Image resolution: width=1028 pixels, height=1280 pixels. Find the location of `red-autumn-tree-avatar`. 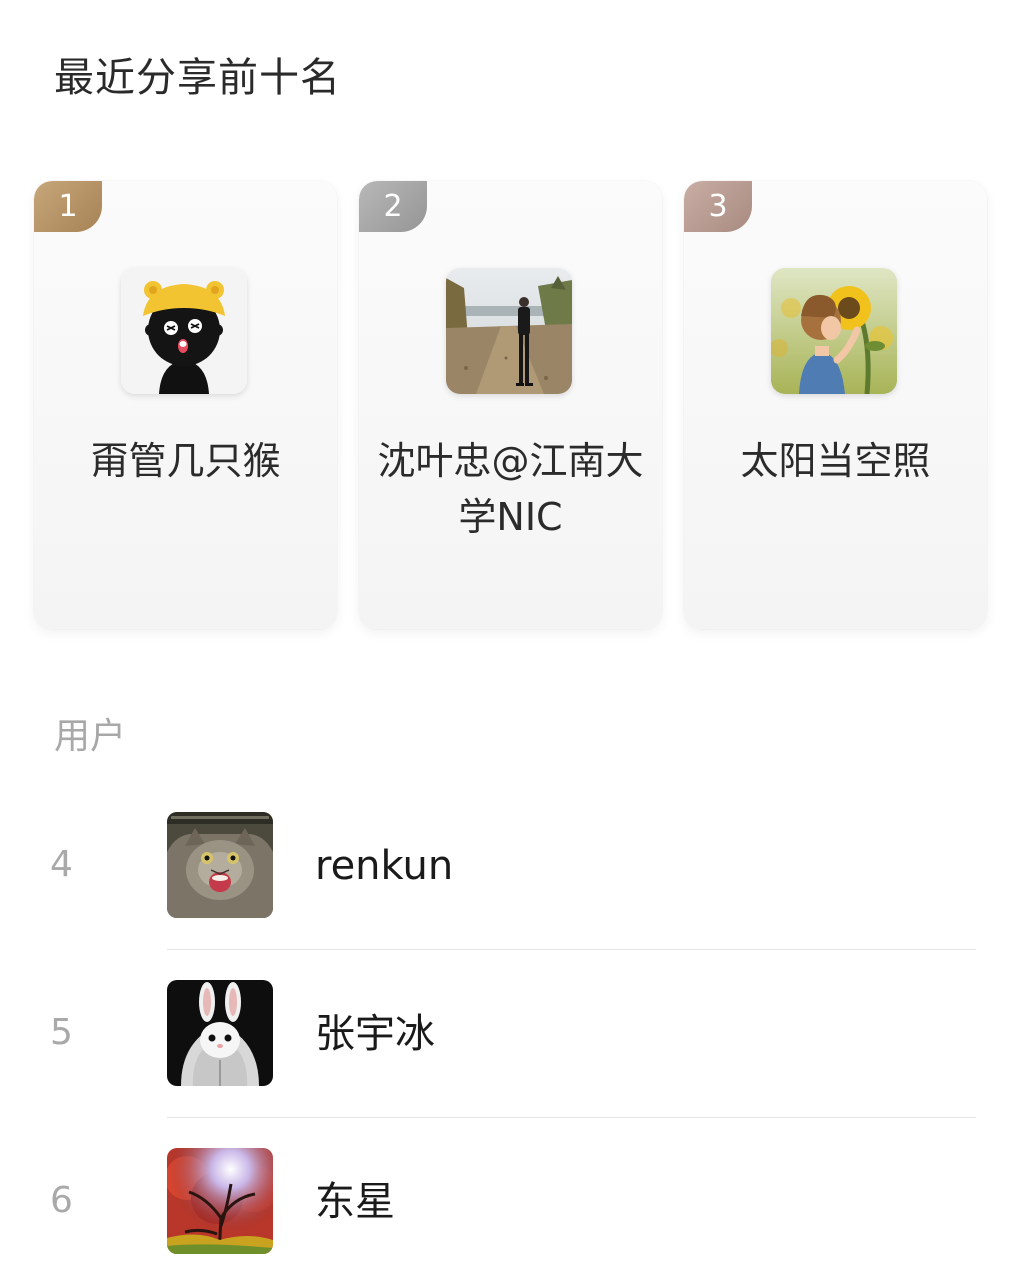

red-autumn-tree-avatar is located at coordinates (220, 1201).